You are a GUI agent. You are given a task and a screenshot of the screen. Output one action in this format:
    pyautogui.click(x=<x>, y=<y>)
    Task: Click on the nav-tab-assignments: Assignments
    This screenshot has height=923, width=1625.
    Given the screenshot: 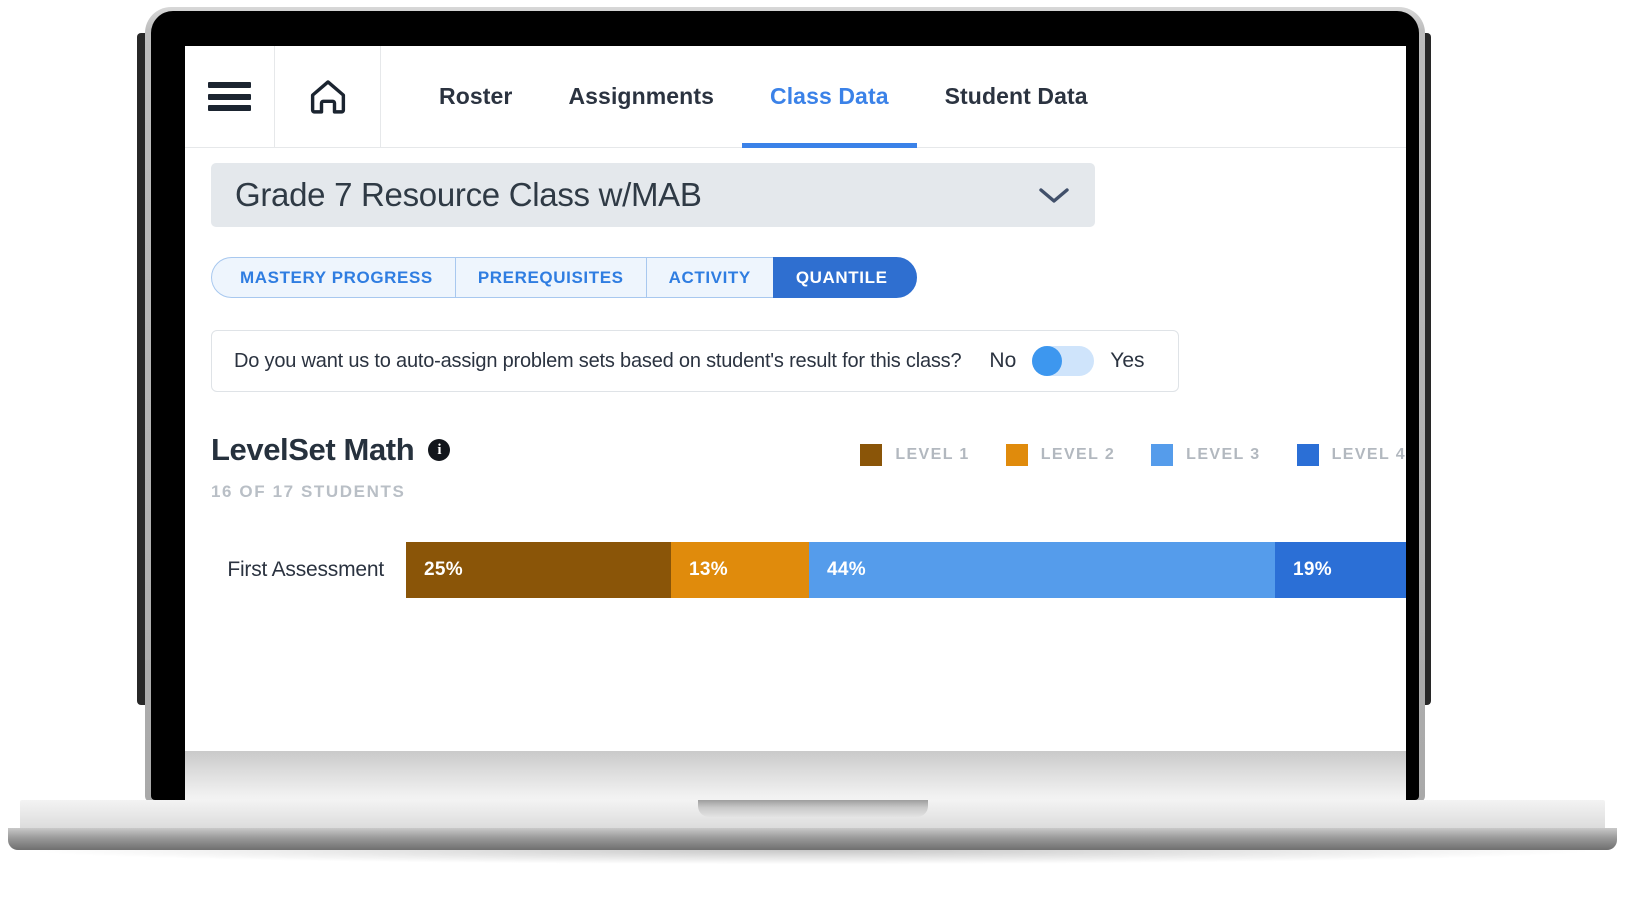 What is the action you would take?
    pyautogui.click(x=641, y=96)
    